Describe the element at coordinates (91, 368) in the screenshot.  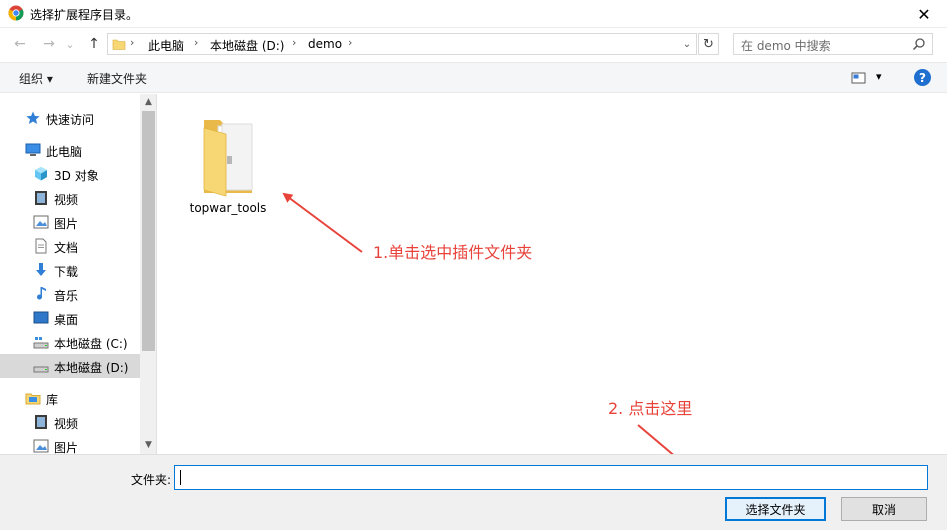
I see `sidebar-item-label: 本地磁盘 (D:)` at that location.